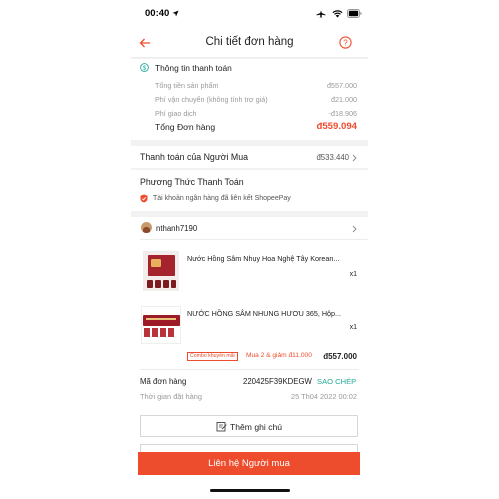 This screenshot has width=499, height=499. What do you see at coordinates (192, 182) in the screenshot?
I see `payment-method-title: Phương Thức Thanh Toán` at bounding box center [192, 182].